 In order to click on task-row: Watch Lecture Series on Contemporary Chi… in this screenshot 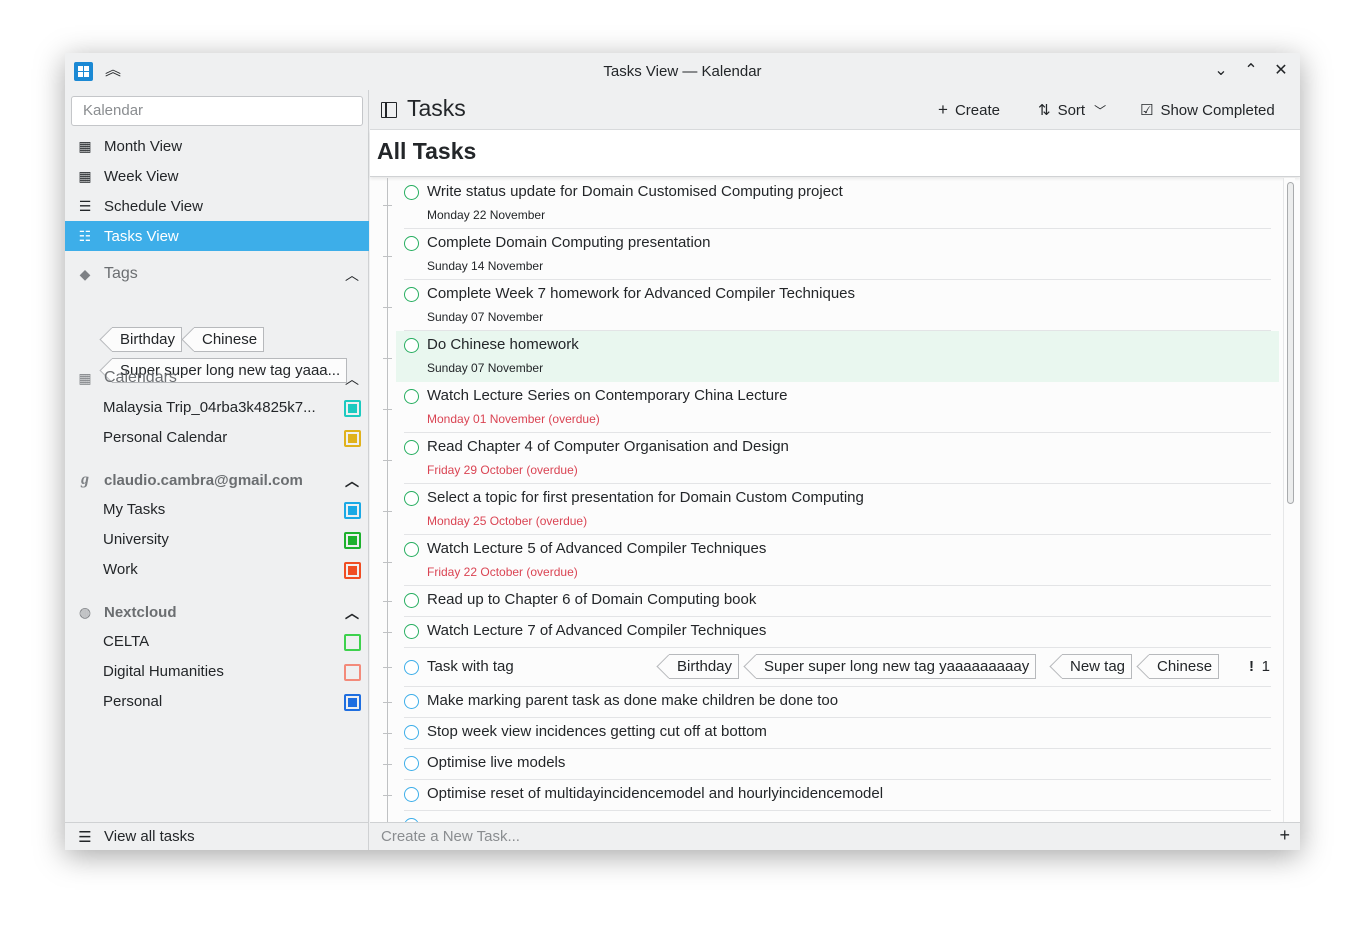, I will do `click(831, 407)`.